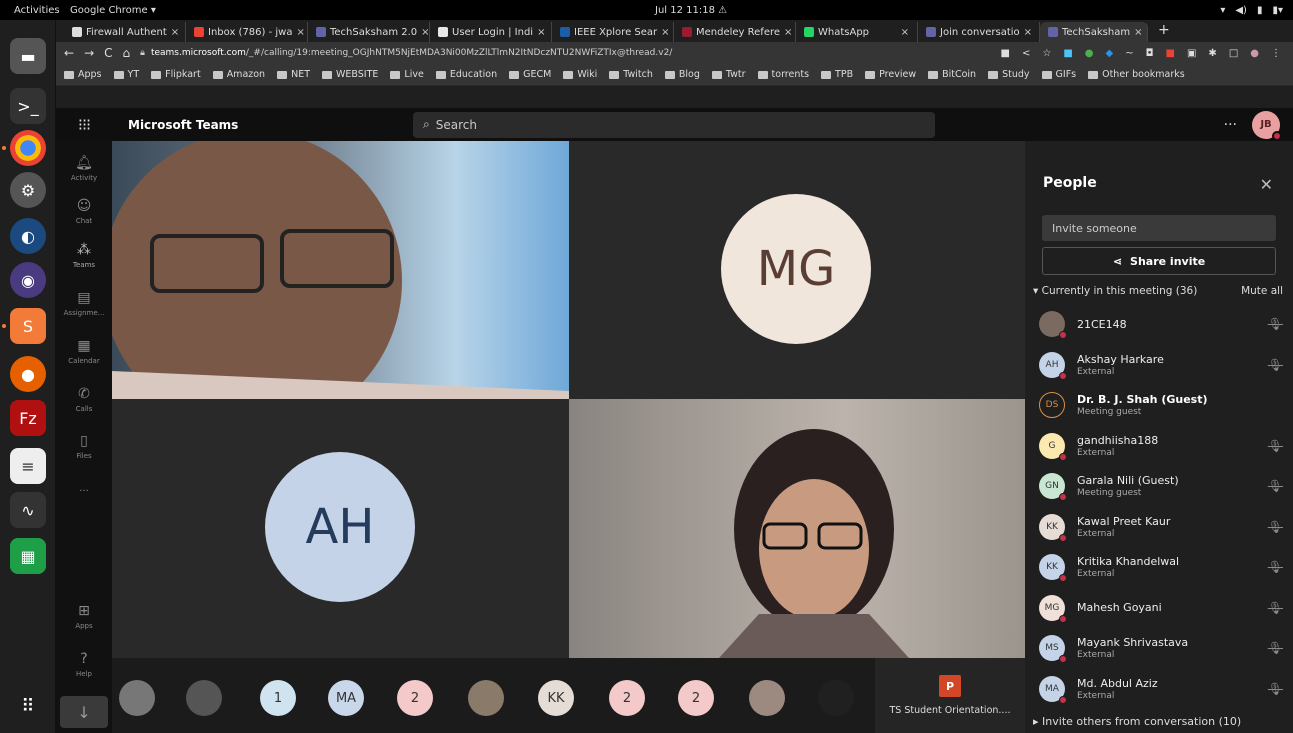  I want to click on filezilla-icon: Fz, so click(28, 418).